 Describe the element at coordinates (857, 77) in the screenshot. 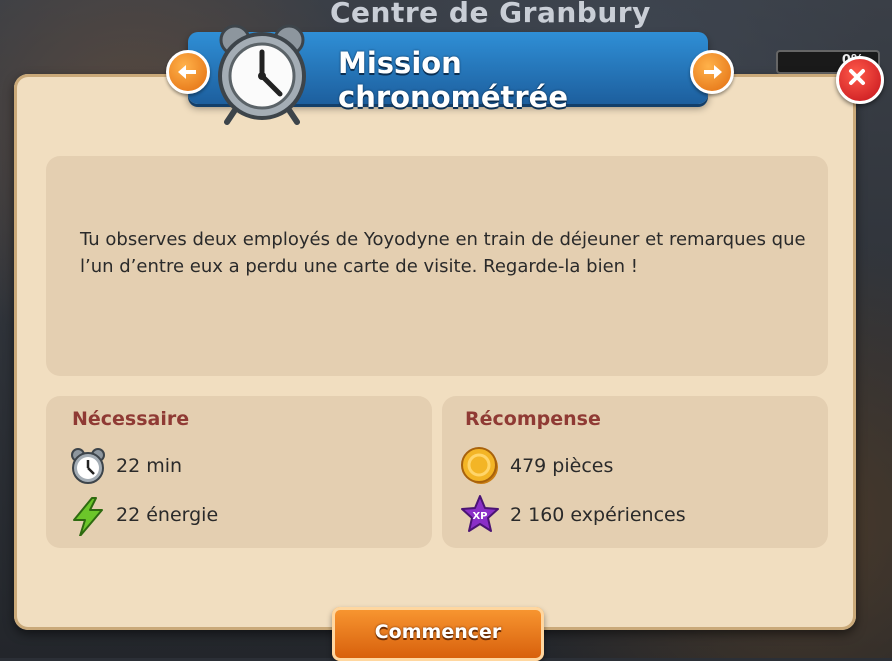

I see `close-icon` at that location.